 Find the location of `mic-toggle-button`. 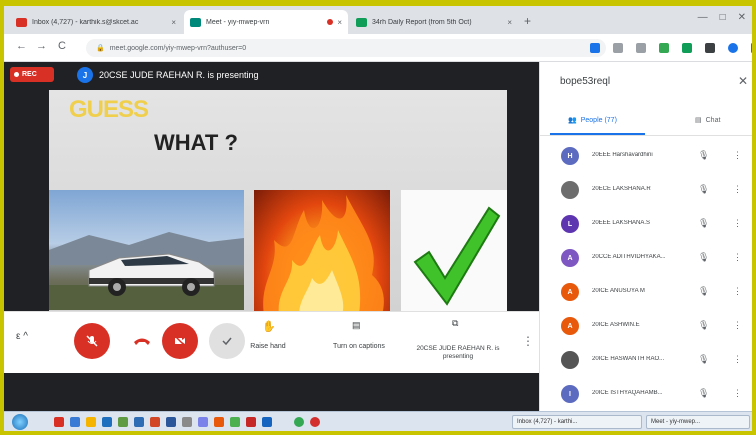

mic-toggle-button is located at coordinates (92, 341).